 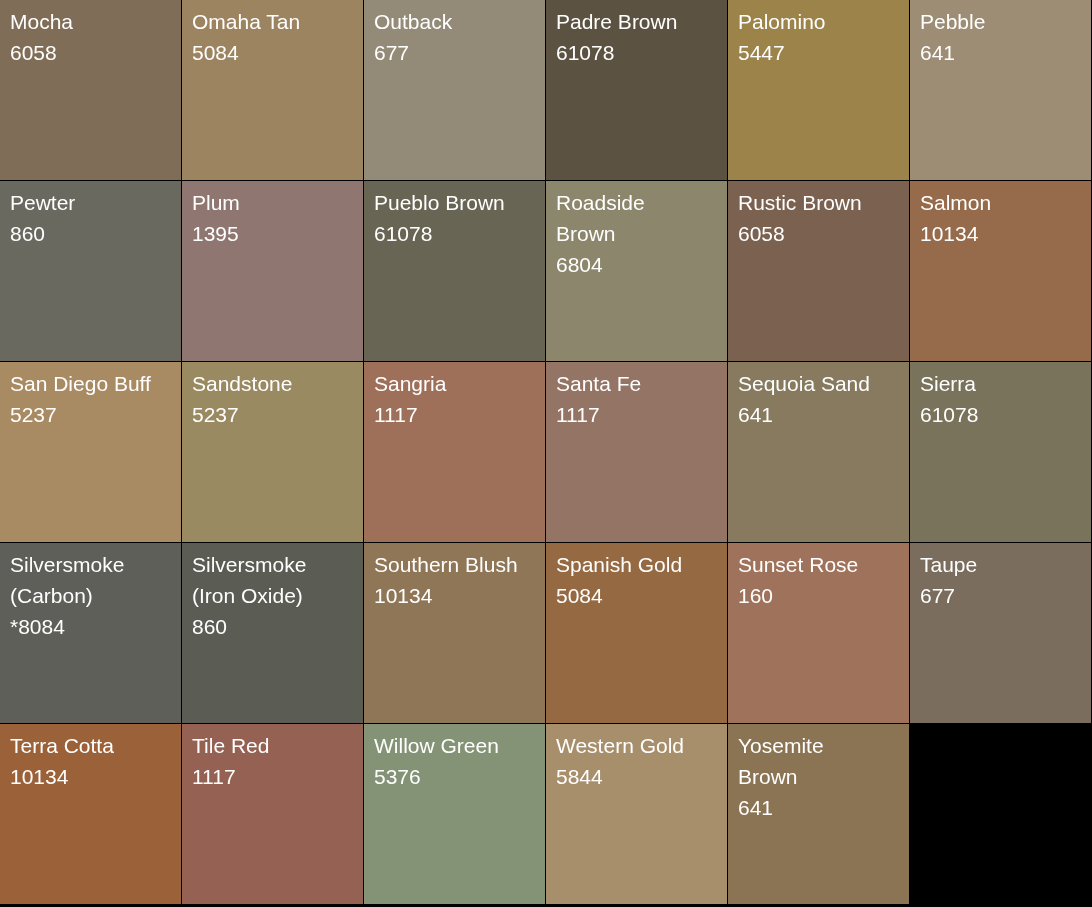 I want to click on swatch-name: Mocha, so click(x=42, y=22).